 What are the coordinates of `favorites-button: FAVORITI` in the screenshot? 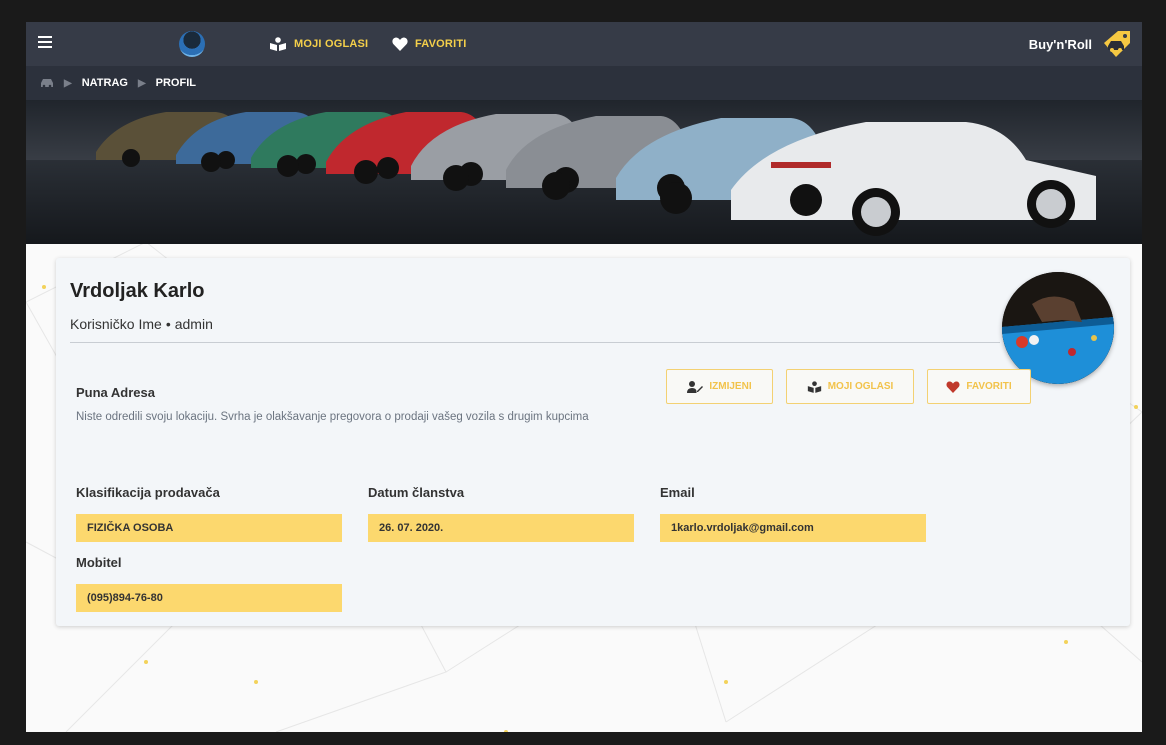 It's located at (979, 386).